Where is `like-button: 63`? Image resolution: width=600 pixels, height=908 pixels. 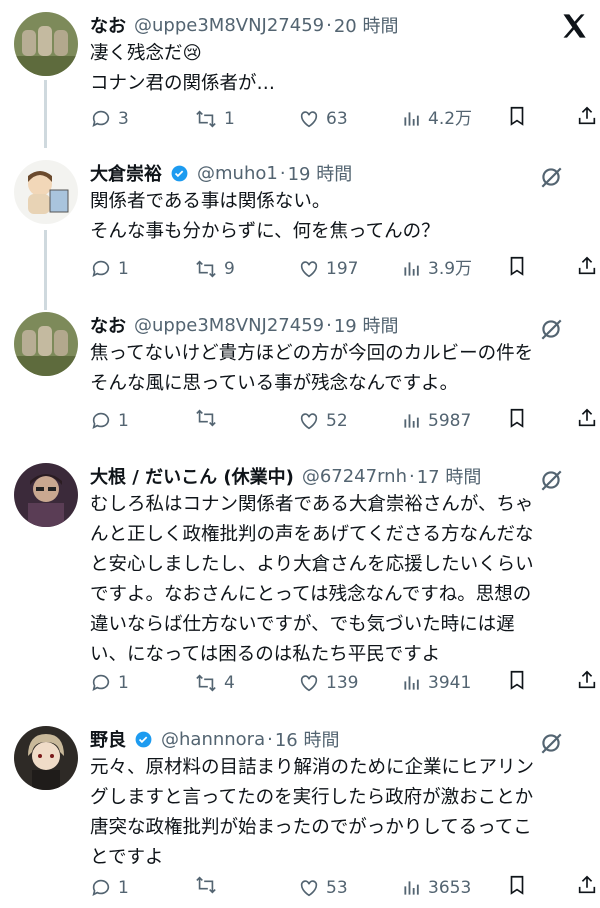 like-button: 63 is located at coordinates (323, 119).